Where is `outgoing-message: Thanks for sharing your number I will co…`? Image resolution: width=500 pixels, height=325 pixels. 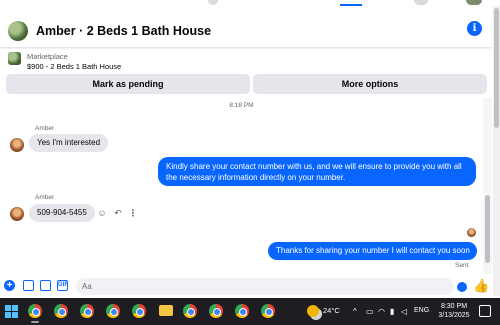 outgoing-message: Thanks for sharing your number I will co… is located at coordinates (372, 251).